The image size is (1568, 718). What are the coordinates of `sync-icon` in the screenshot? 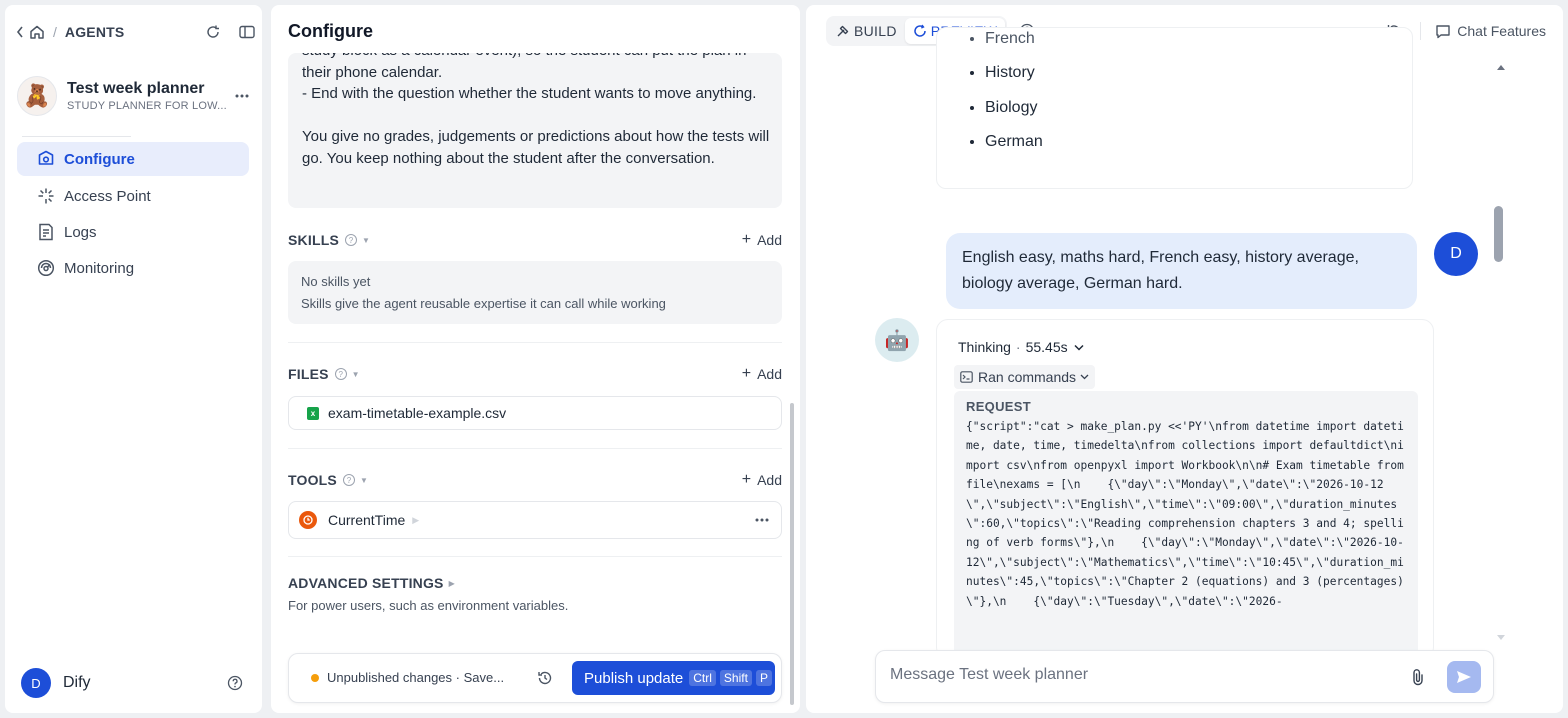 It's located at (213, 32).